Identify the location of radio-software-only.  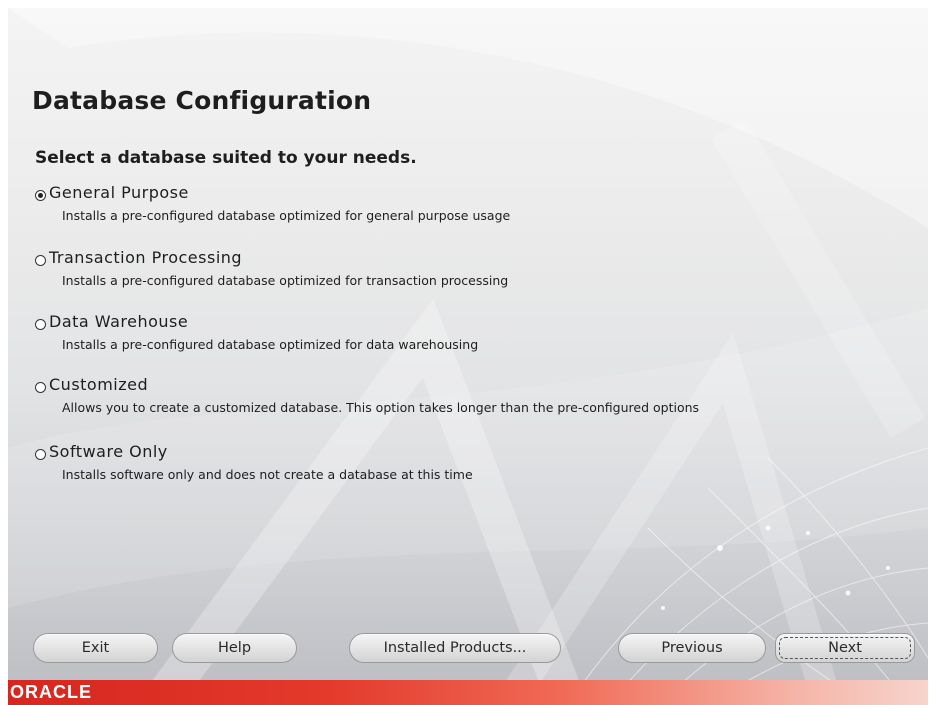
(40, 454).